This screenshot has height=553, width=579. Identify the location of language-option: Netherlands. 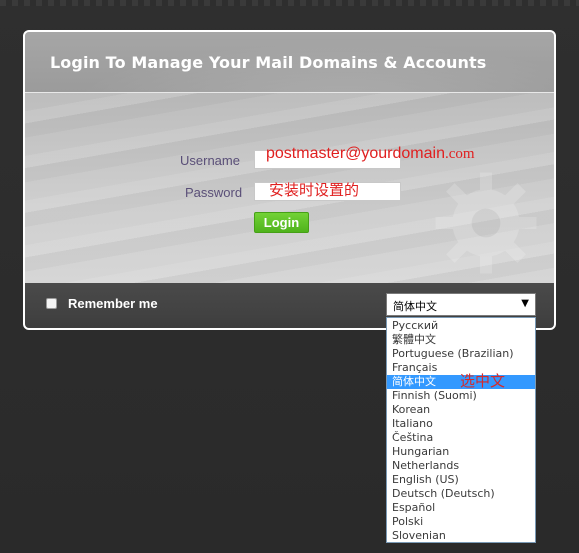
(461, 466).